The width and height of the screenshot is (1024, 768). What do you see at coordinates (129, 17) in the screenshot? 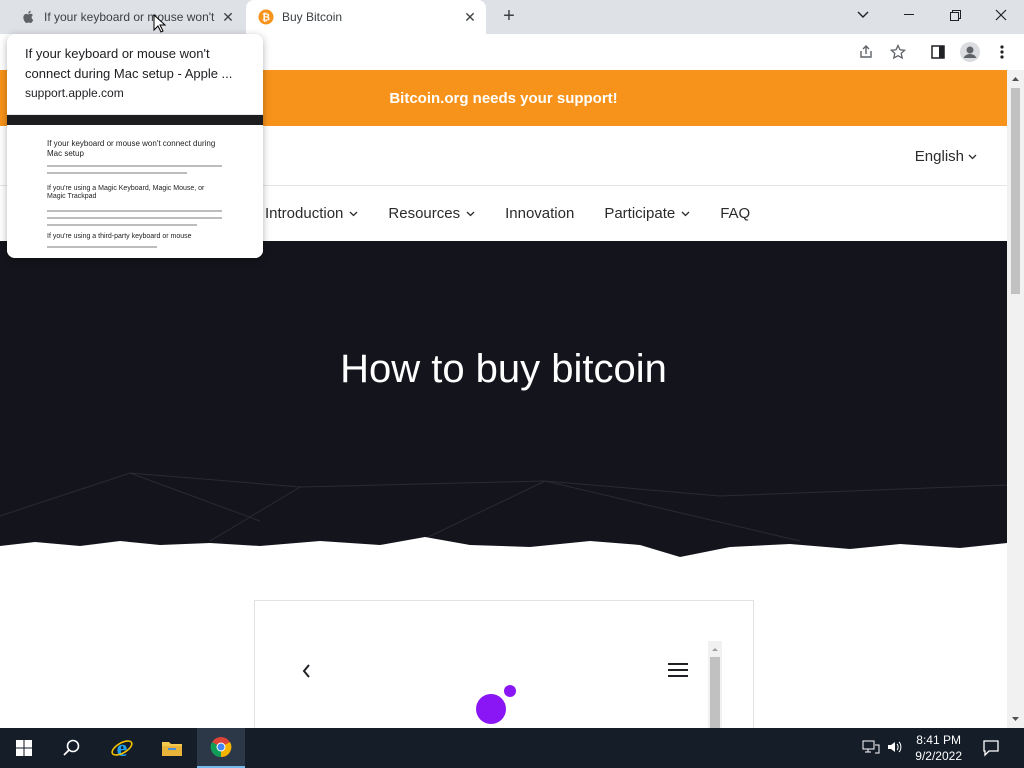
I see `tab-title: If your keyboard or mouse won't` at bounding box center [129, 17].